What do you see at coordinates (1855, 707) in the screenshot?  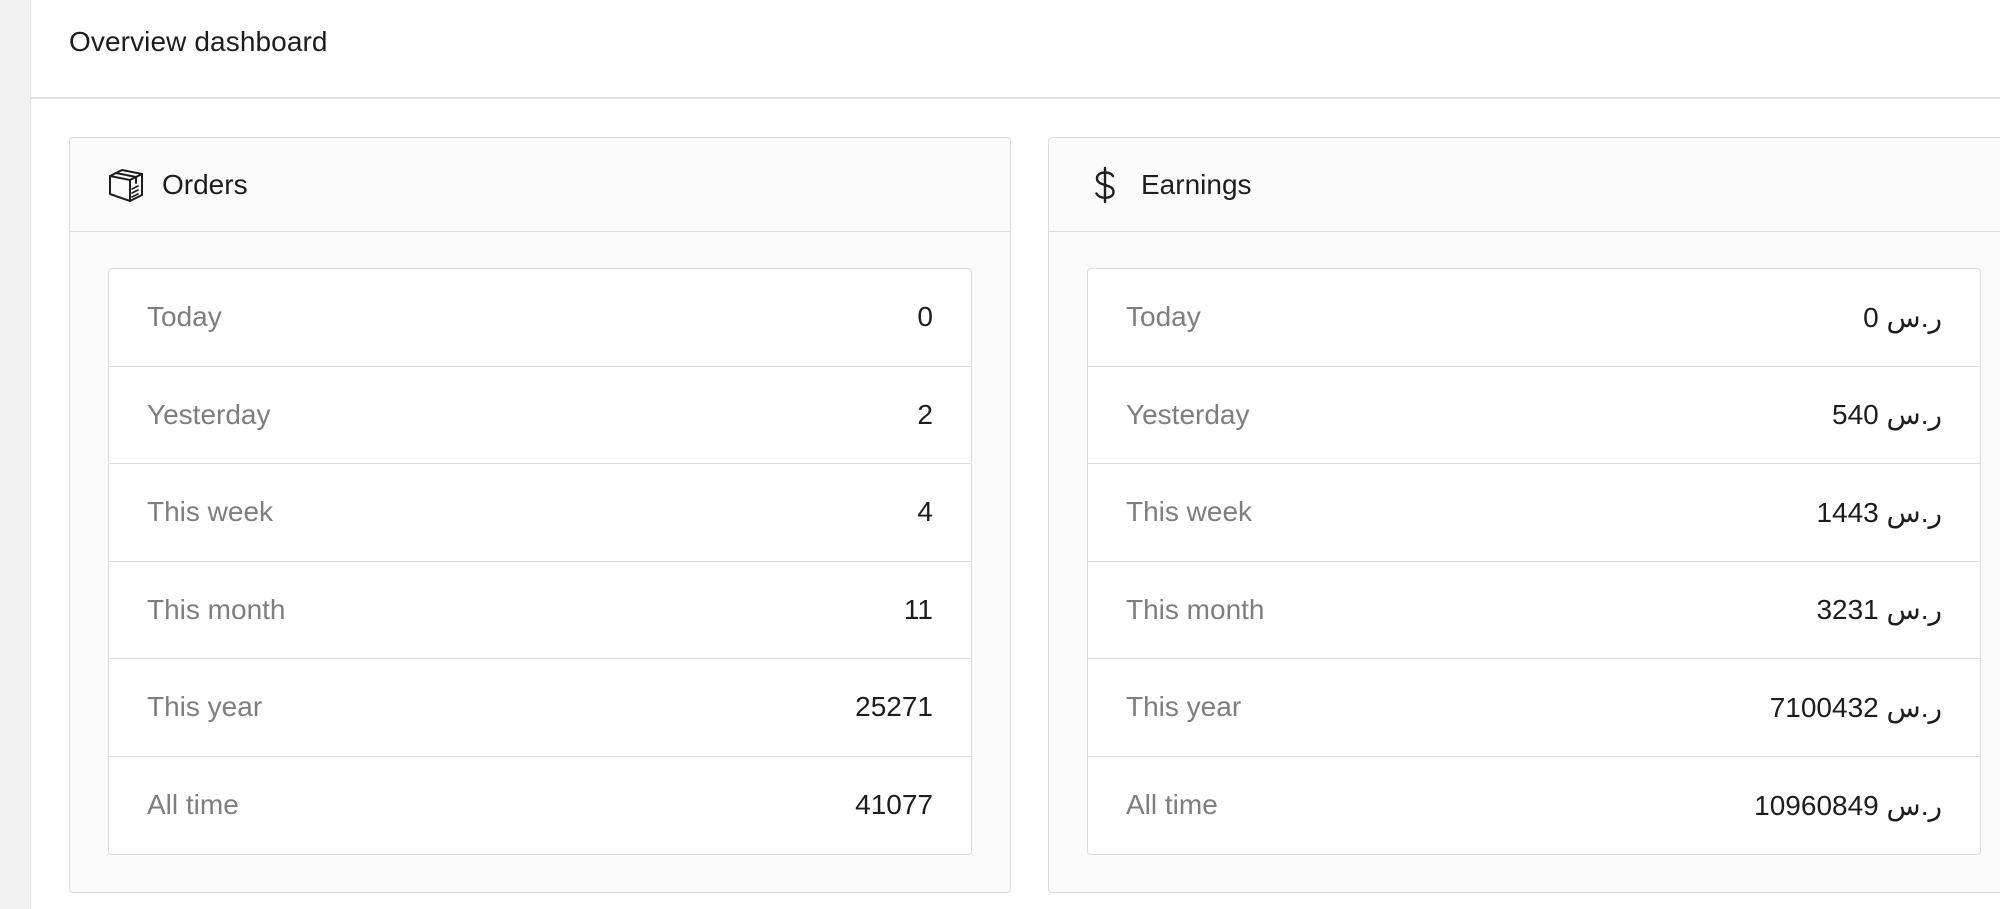 I see `stat-value: ر.س 7100432` at bounding box center [1855, 707].